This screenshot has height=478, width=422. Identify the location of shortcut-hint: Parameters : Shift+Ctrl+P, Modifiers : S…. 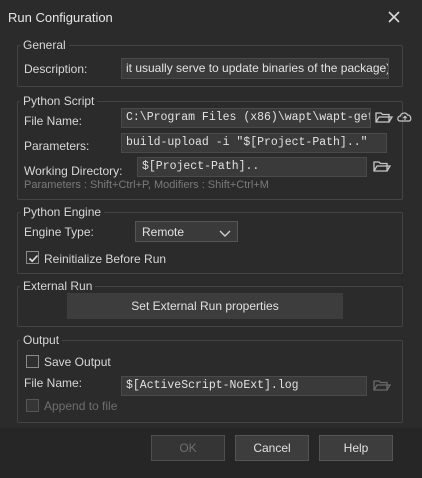
(146, 185).